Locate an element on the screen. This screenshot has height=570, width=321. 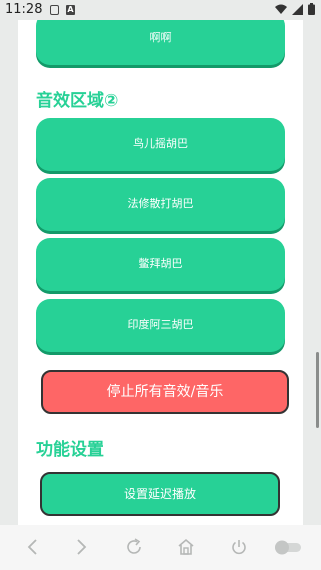
sound-button-top: 啊啊 is located at coordinates (160, 42).